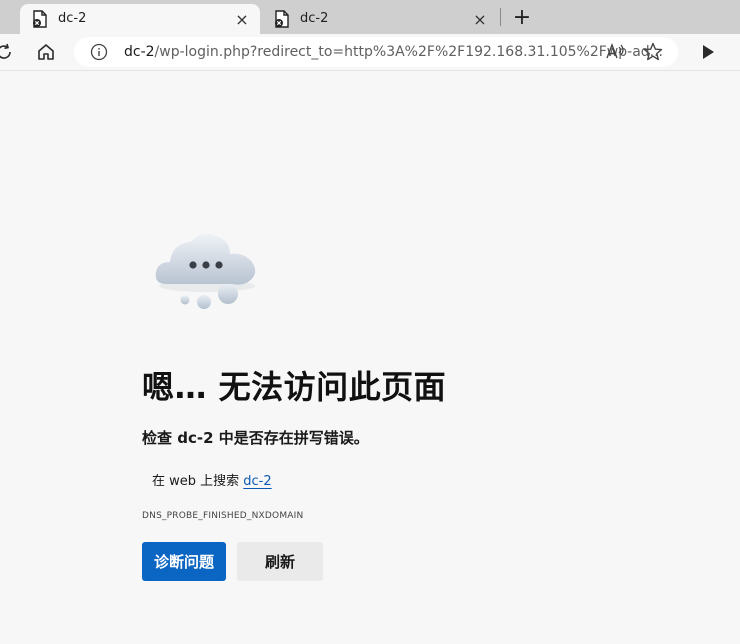  I want to click on search-suggestion: 在 web 上搜索 dc-2, so click(212, 479).